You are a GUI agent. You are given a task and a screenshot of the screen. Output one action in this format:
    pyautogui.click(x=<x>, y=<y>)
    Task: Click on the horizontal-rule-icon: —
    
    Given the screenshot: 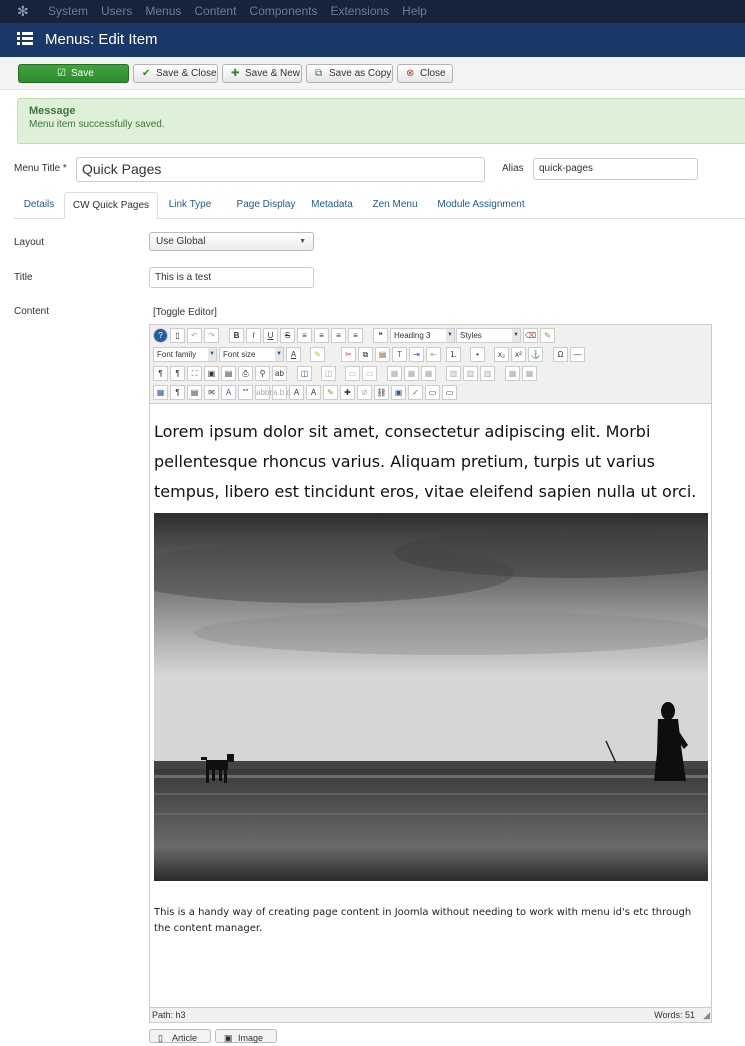 What is the action you would take?
    pyautogui.click(x=577, y=354)
    